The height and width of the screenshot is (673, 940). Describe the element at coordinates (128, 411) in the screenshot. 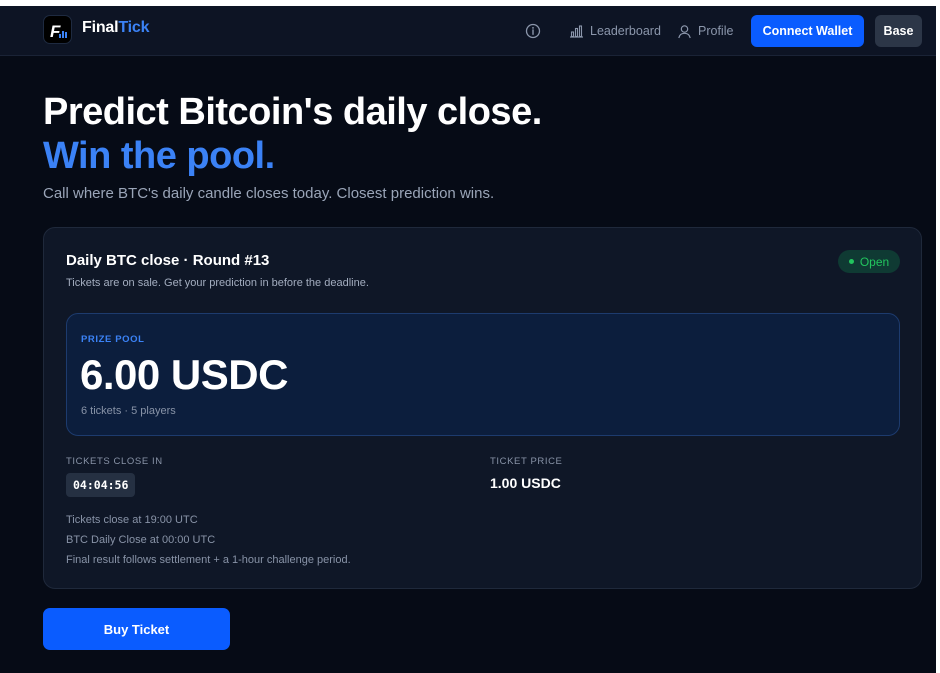

I see `prize-pool-details: 6 tickets · 5 players` at that location.